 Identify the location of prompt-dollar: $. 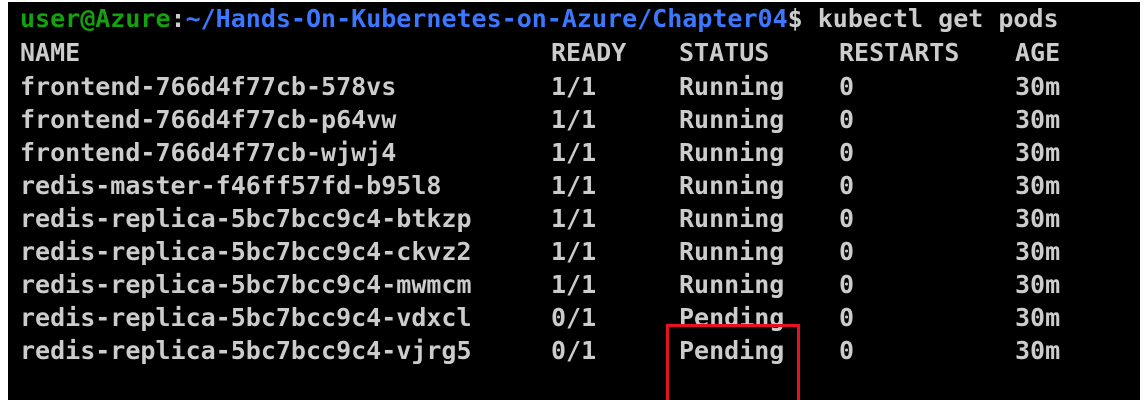
(795, 18).